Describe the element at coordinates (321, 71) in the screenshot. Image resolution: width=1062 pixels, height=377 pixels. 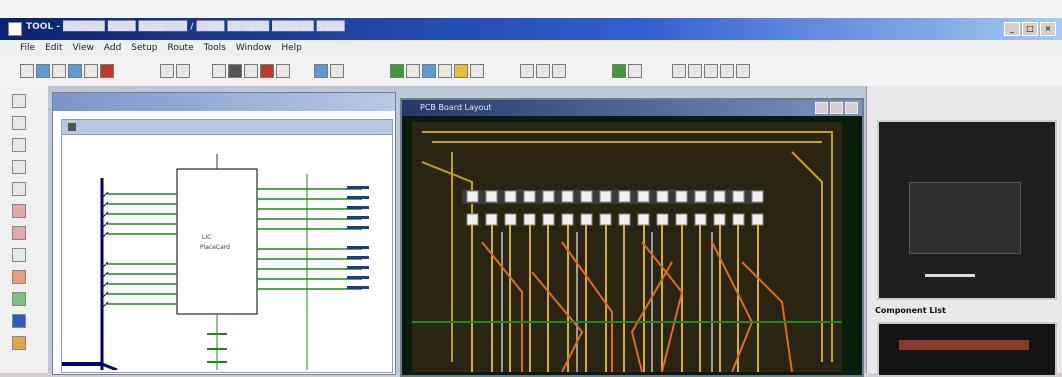
I see `layer-icon` at that location.